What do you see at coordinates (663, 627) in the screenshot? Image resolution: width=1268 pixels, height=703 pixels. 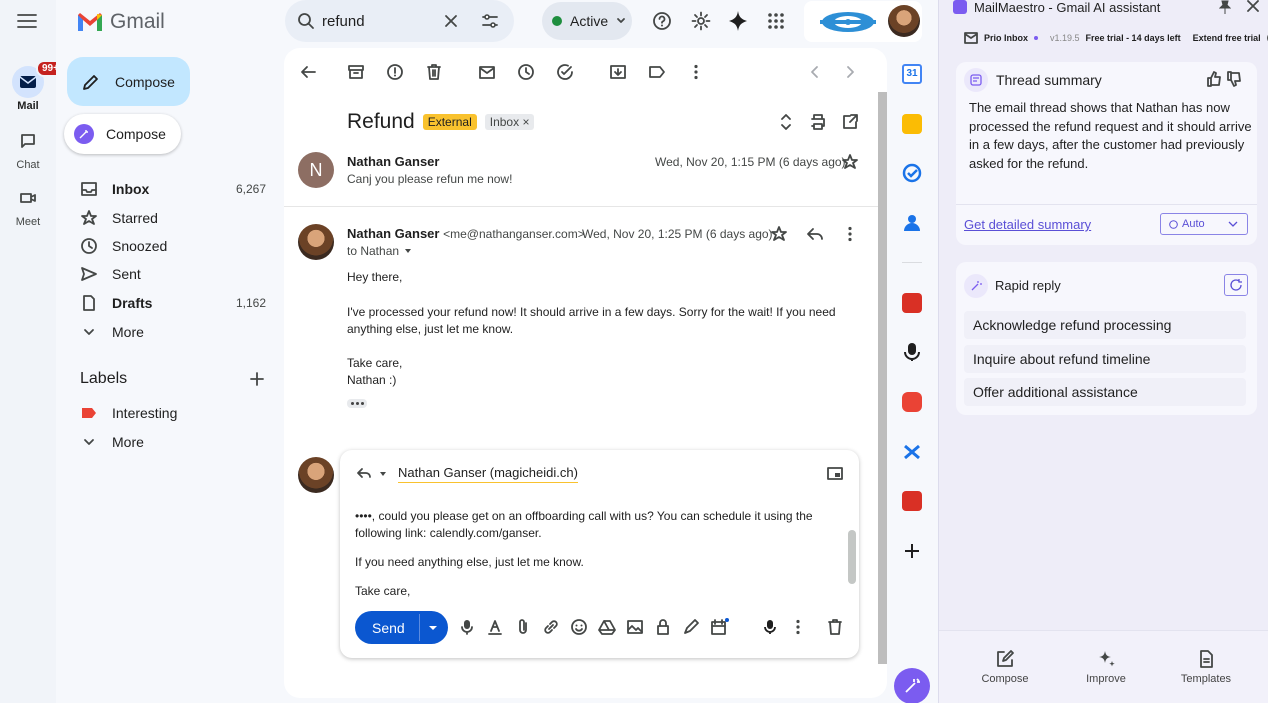 I see `confidential-lock-icon` at bounding box center [663, 627].